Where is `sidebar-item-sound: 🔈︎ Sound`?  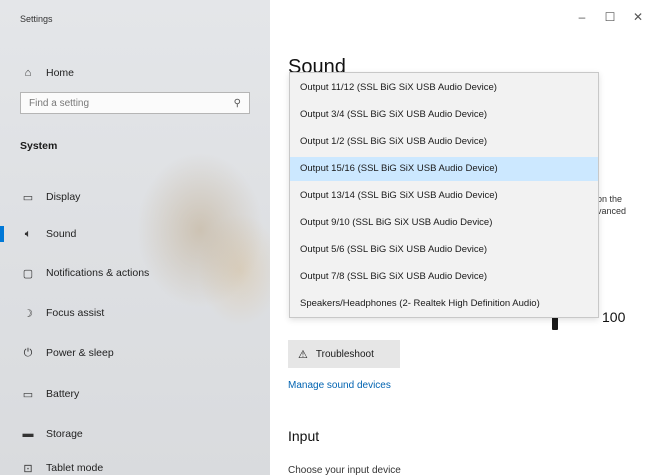 sidebar-item-sound: 🔈︎ Sound is located at coordinates (48, 234).